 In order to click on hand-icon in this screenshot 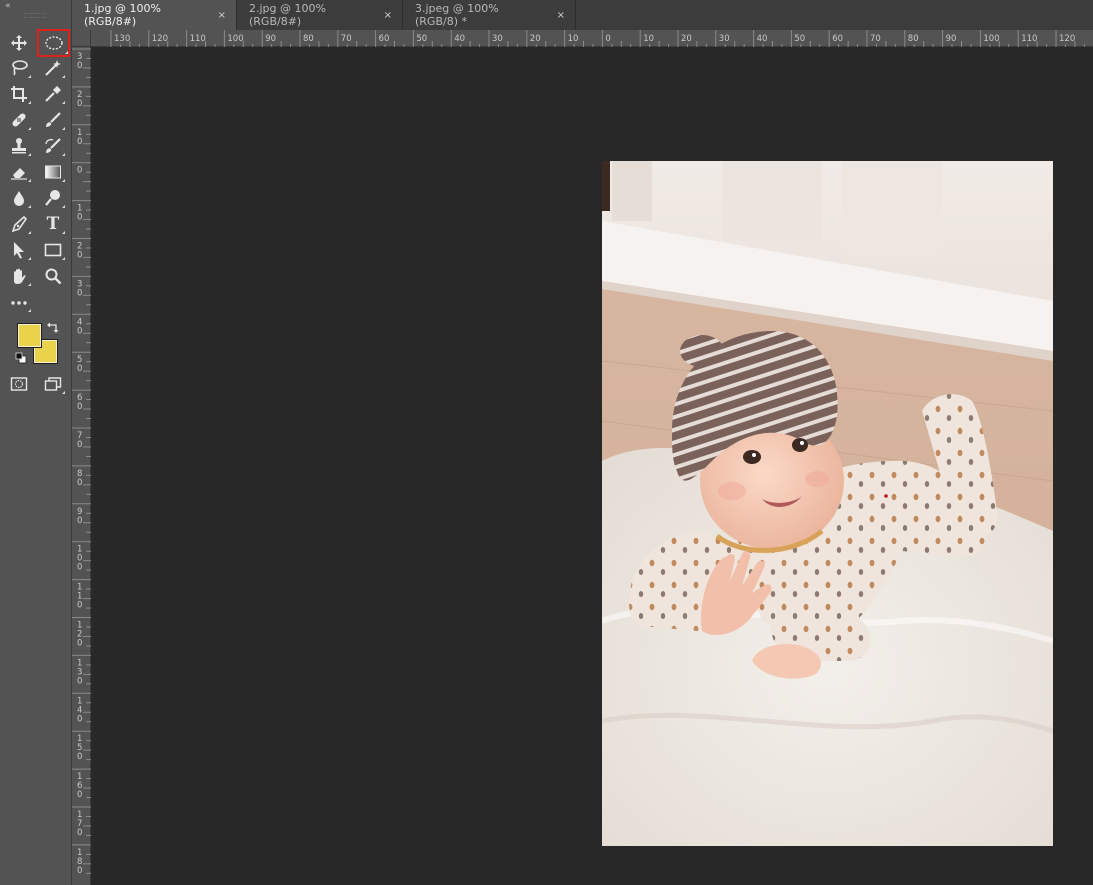, I will do `click(20, 276)`.